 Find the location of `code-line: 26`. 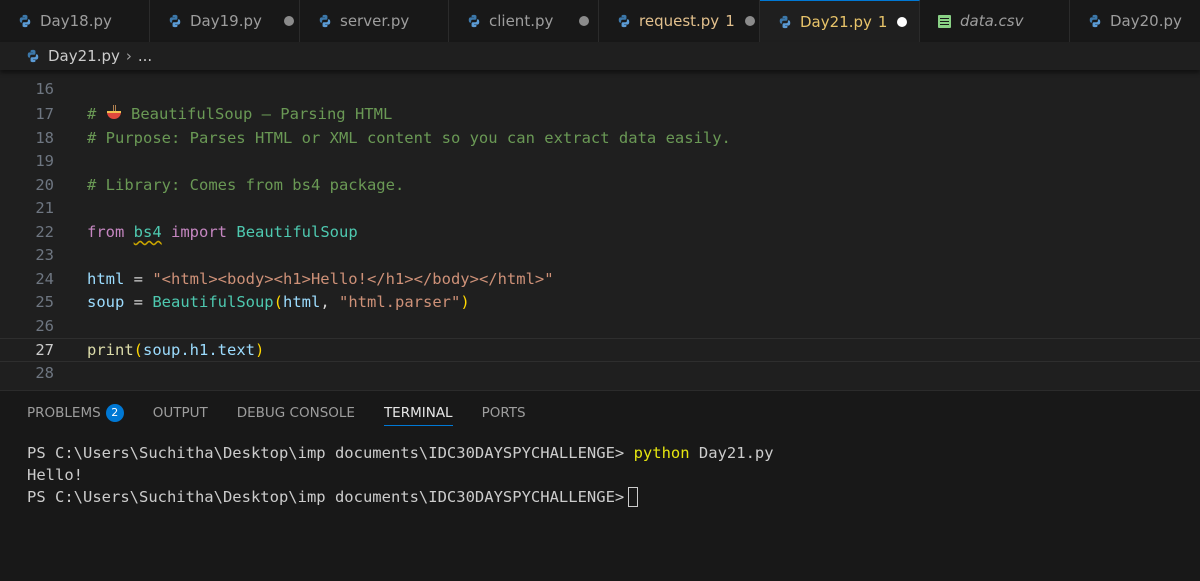

code-line: 26 is located at coordinates (600, 327).